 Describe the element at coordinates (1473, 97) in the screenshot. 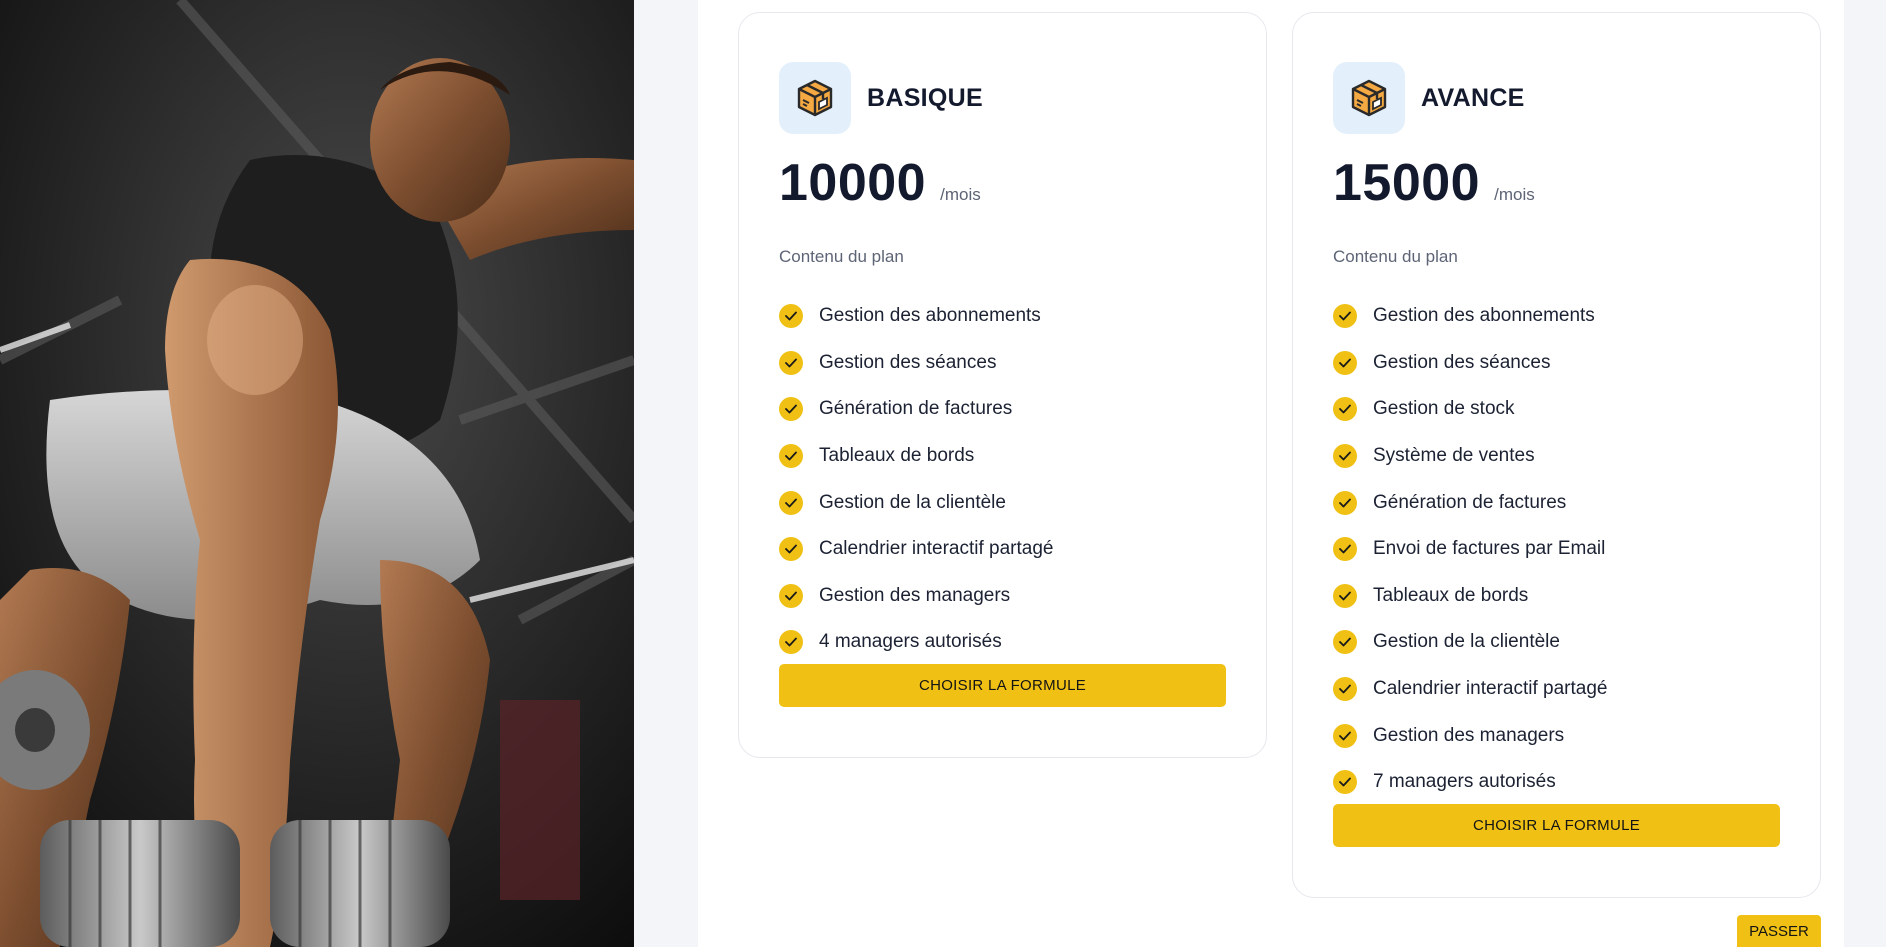

I see `plan-name: AVANCE` at that location.